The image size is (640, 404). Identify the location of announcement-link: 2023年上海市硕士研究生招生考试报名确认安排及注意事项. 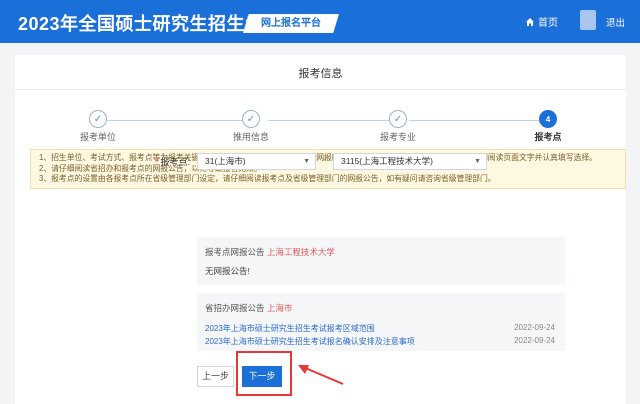
(310, 341).